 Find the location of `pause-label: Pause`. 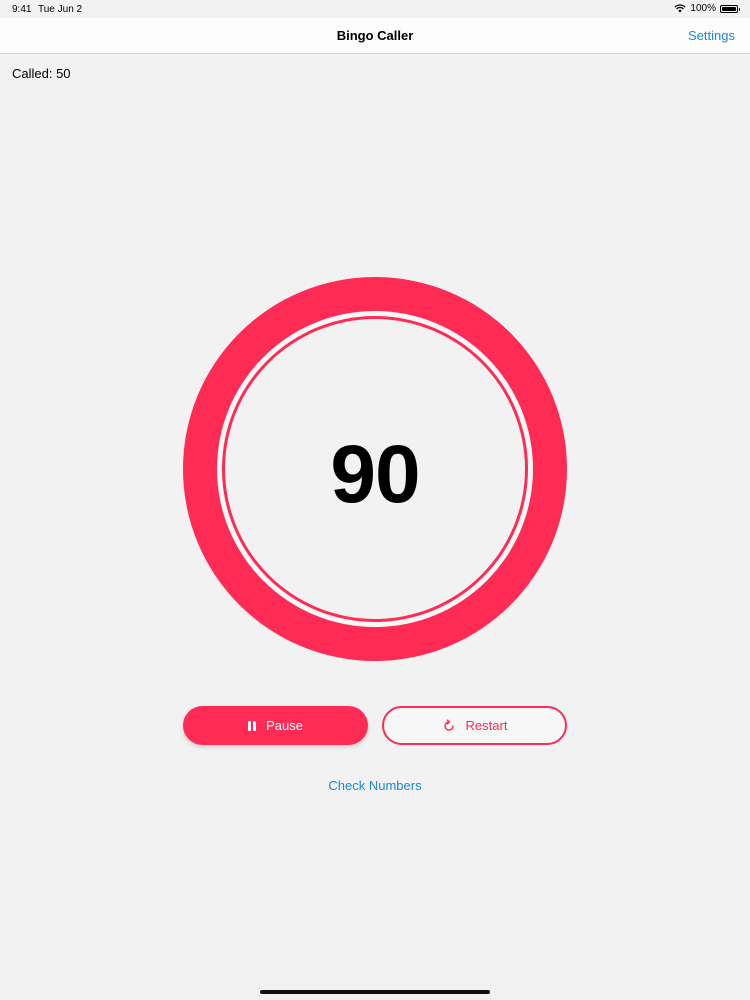

pause-label: Pause is located at coordinates (284, 725).